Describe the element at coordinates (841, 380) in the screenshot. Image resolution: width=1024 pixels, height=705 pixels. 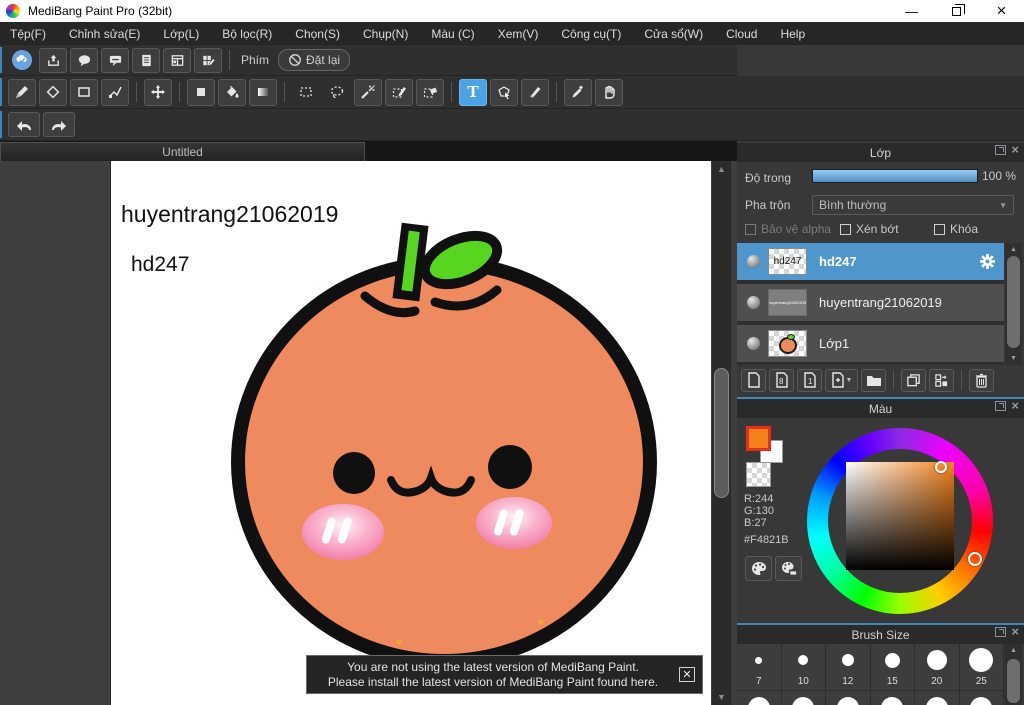
I see `add-layer-menu-button: ▼` at that location.